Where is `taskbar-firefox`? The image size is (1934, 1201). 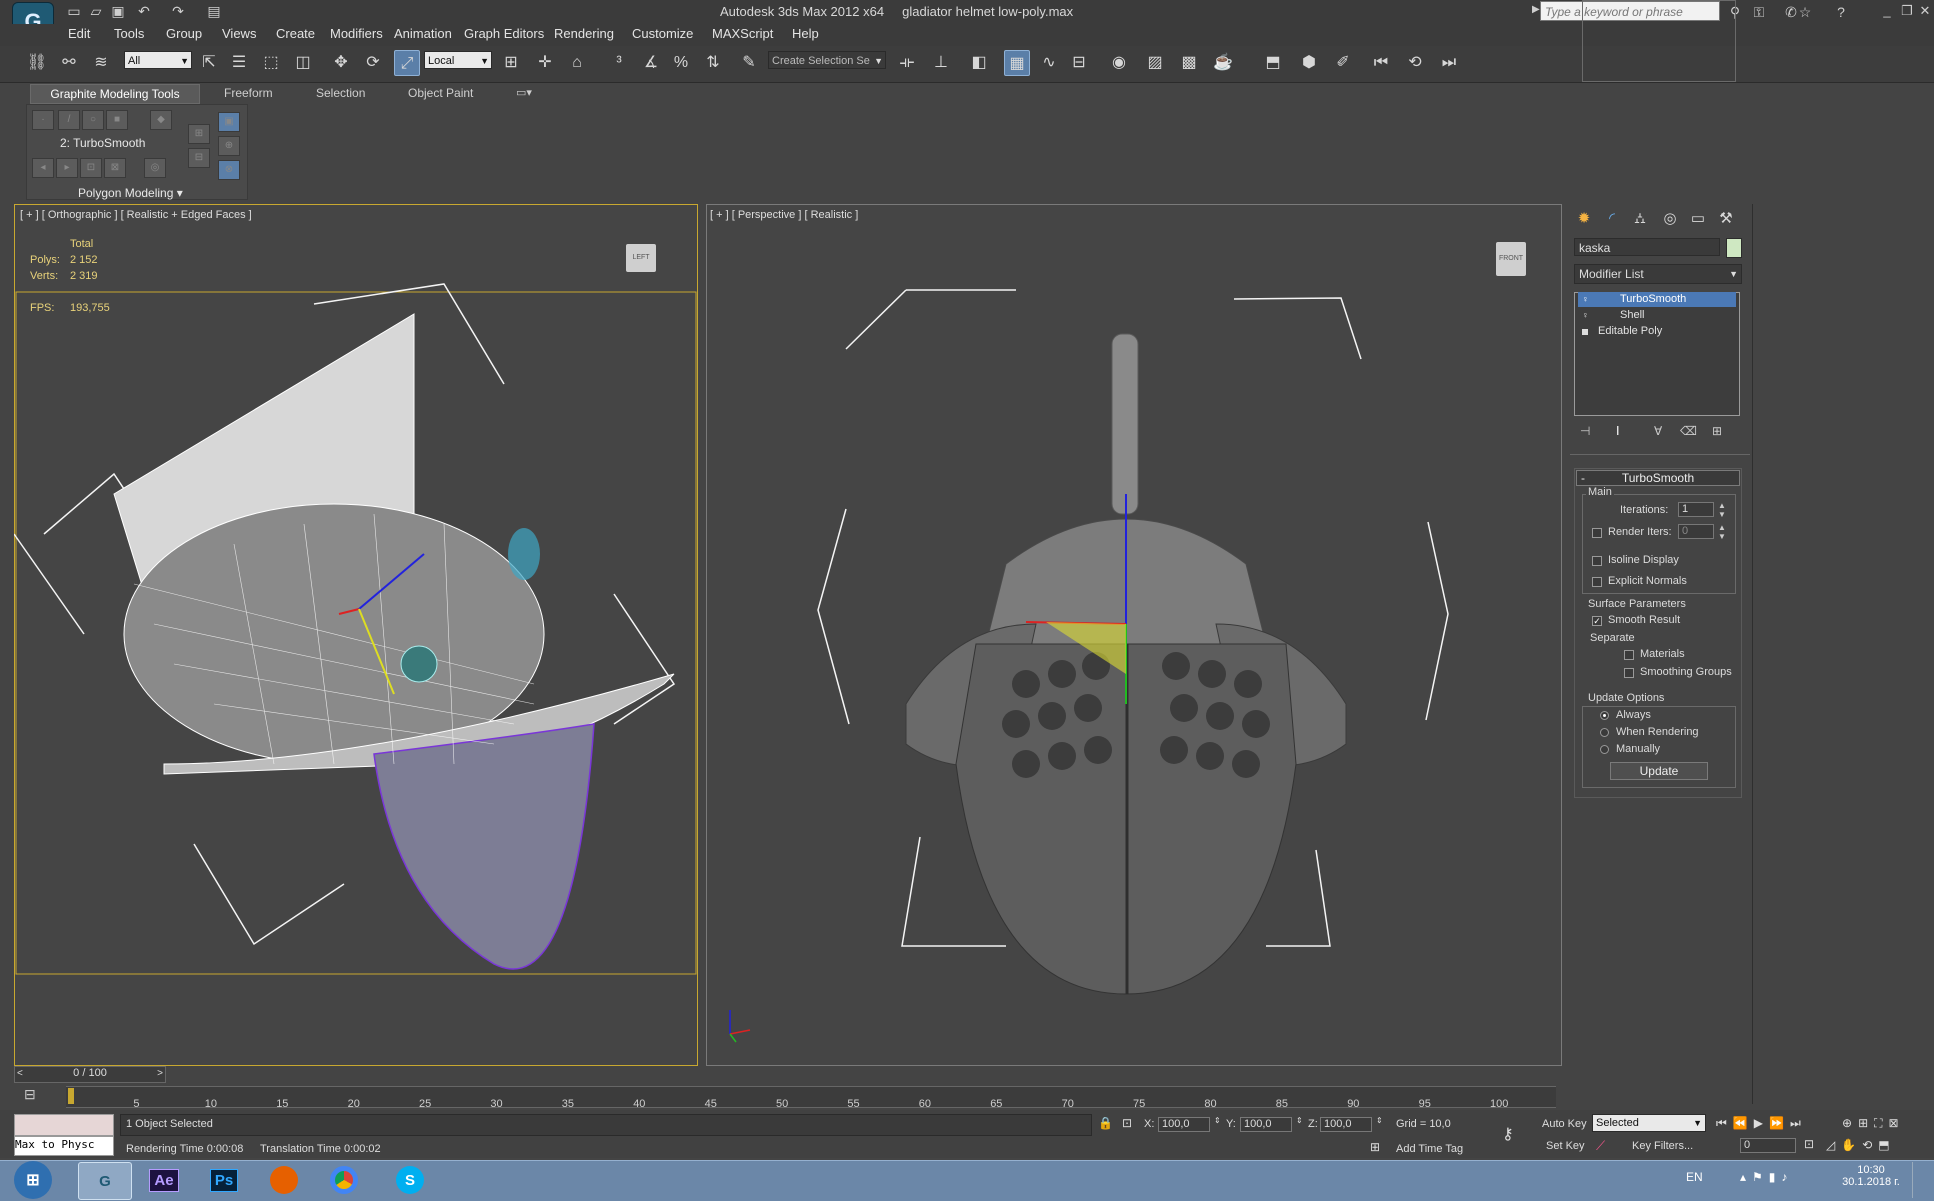 taskbar-firefox is located at coordinates (284, 1180).